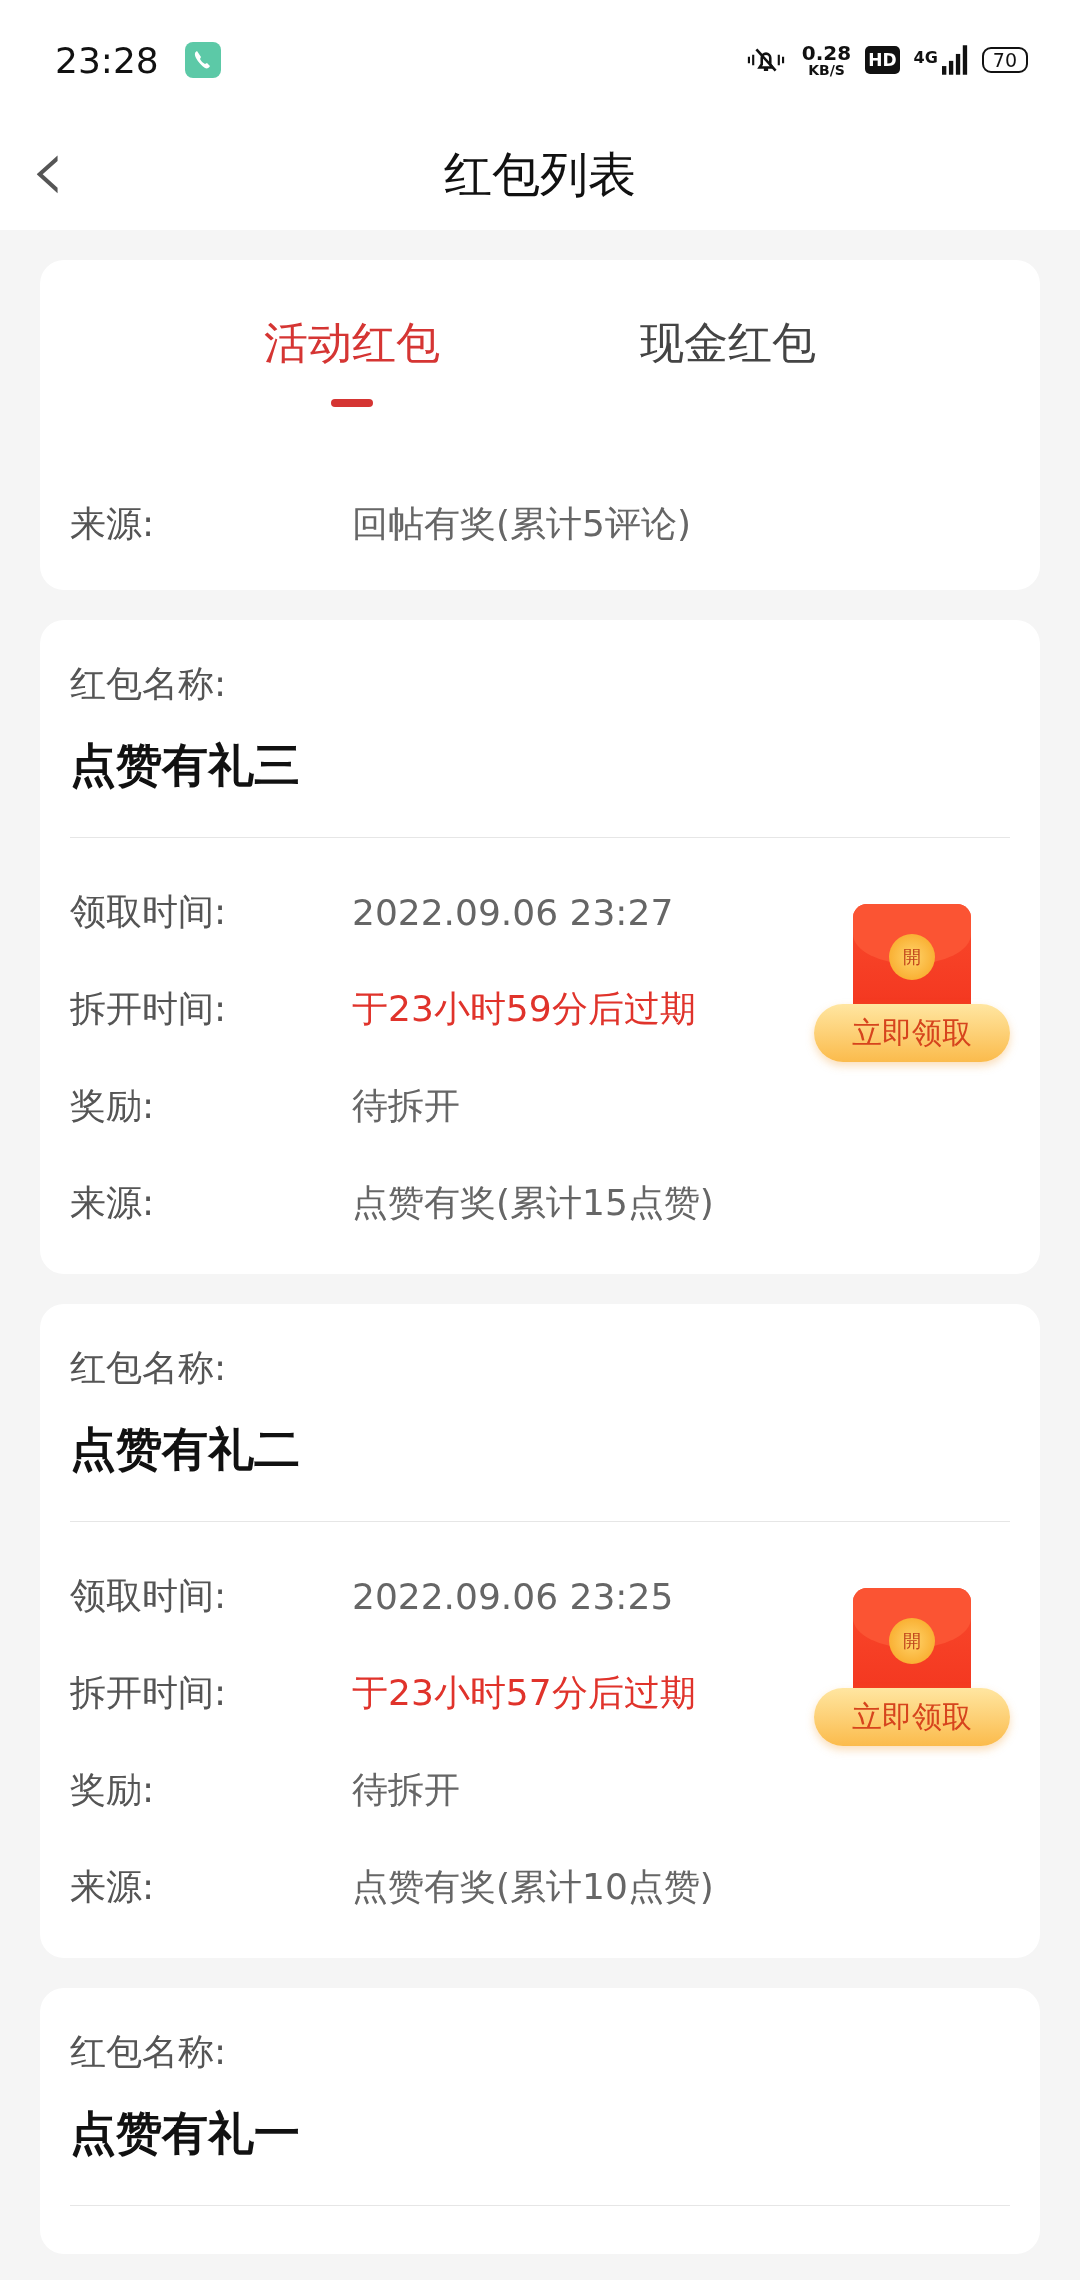 This screenshot has height=2280, width=1080. Describe the element at coordinates (185, 765) in the screenshot. I see `packet-name: 点赞有礼三` at that location.